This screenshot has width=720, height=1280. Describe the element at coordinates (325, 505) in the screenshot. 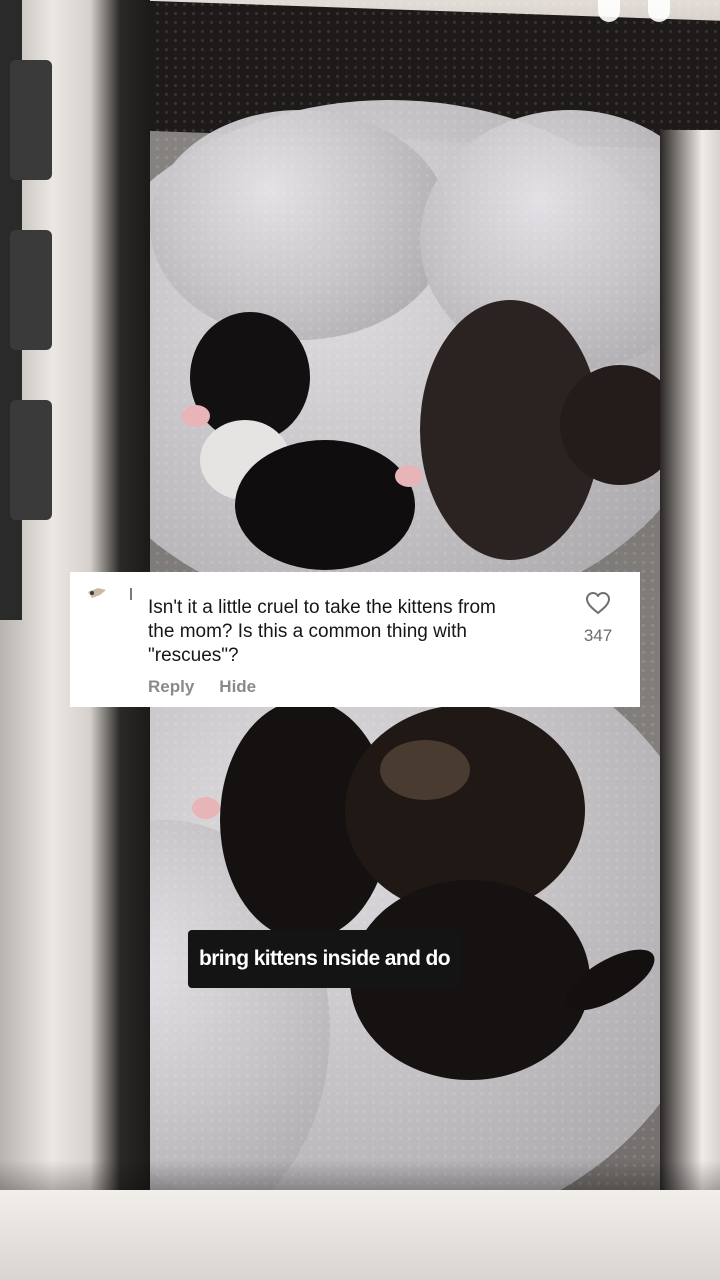

I see `kitten-black-white-body` at that location.